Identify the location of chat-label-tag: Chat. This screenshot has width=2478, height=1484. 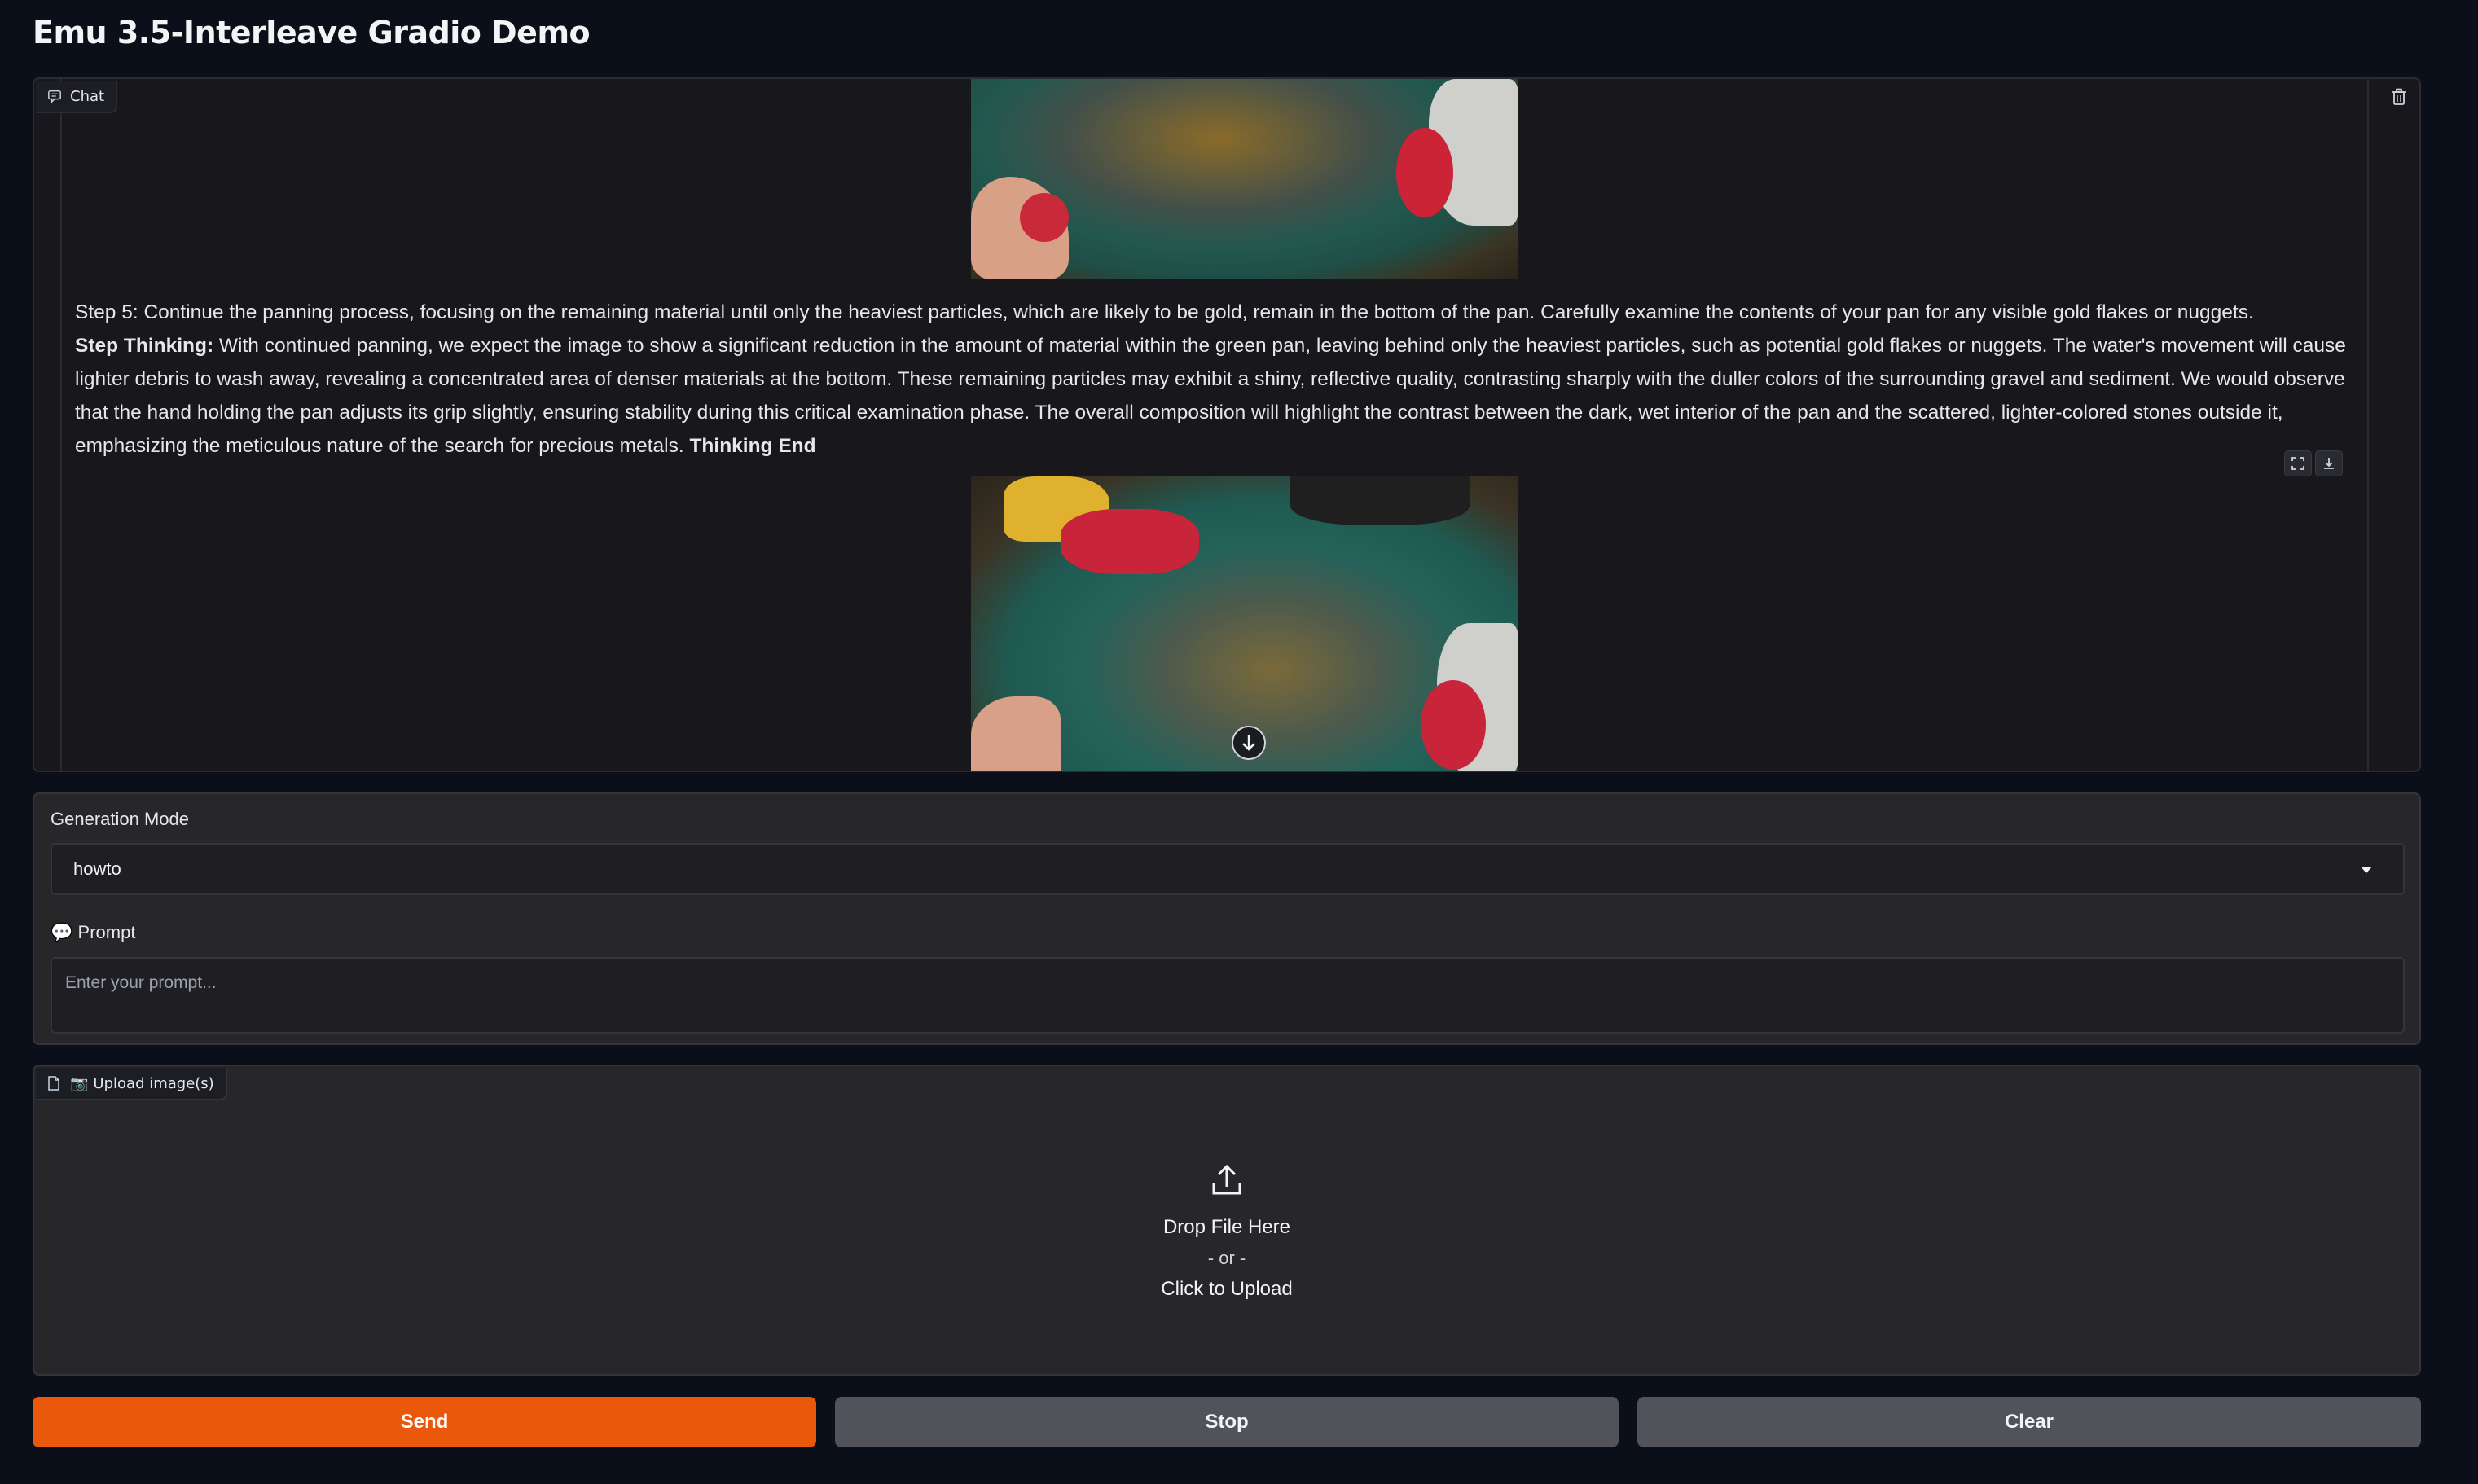
(77, 97).